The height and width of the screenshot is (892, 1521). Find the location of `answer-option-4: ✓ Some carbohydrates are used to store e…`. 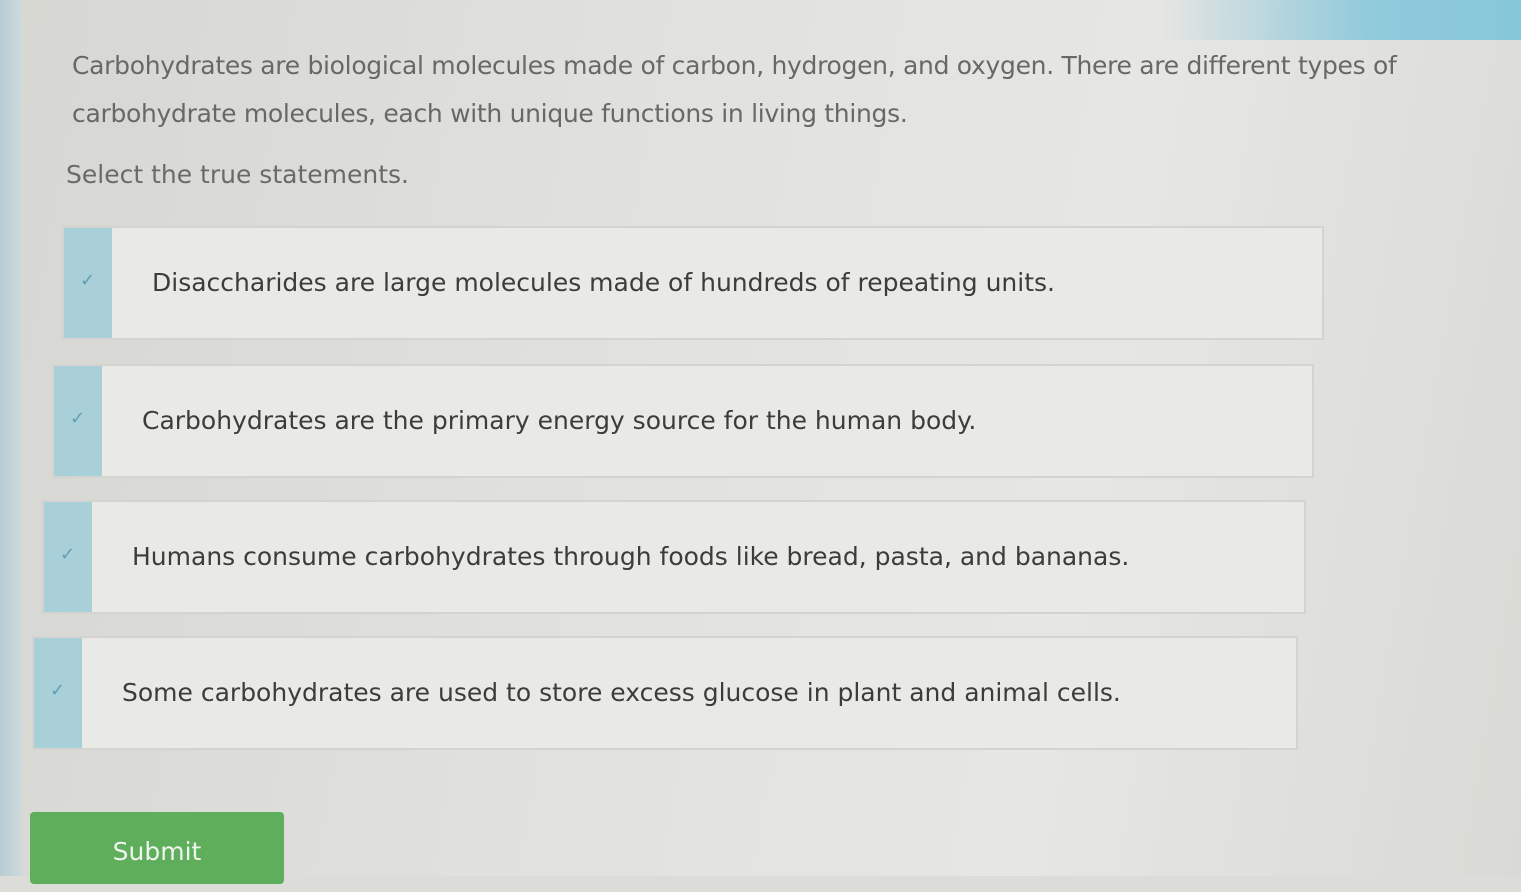

answer-option-4: ✓ Some carbohydrates are used to store e… is located at coordinates (665, 693).